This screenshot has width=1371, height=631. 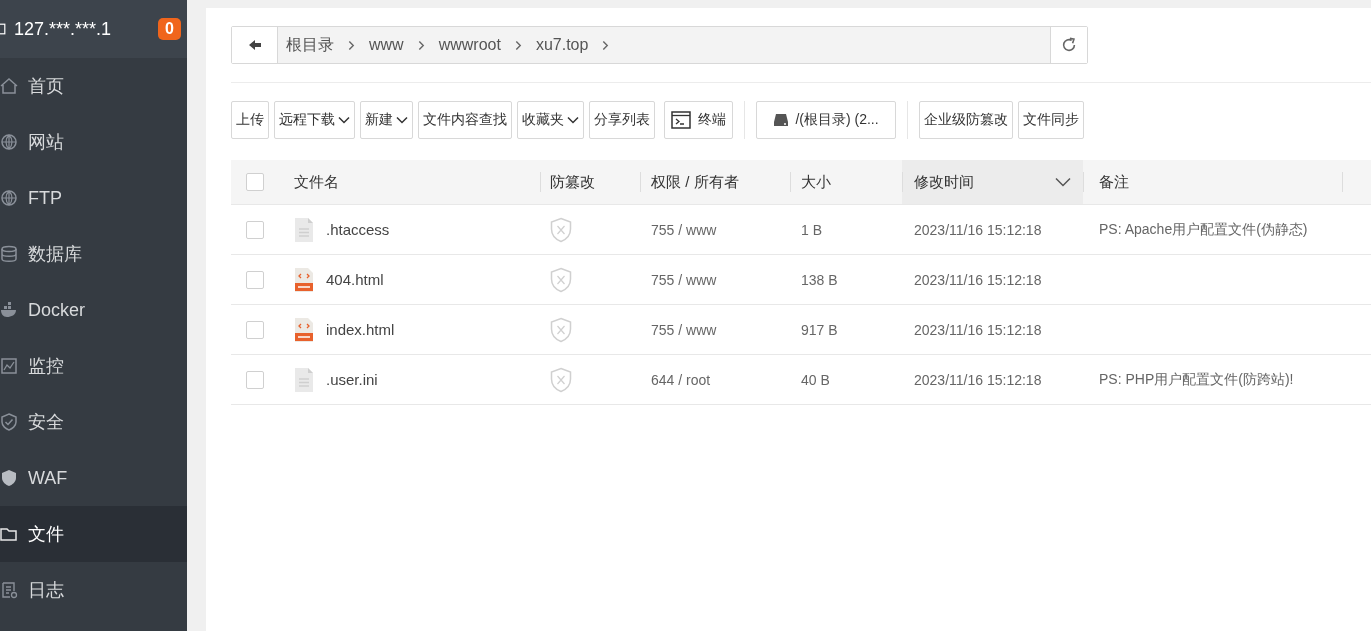 What do you see at coordinates (9, 478) in the screenshot?
I see `shield-icon` at bounding box center [9, 478].